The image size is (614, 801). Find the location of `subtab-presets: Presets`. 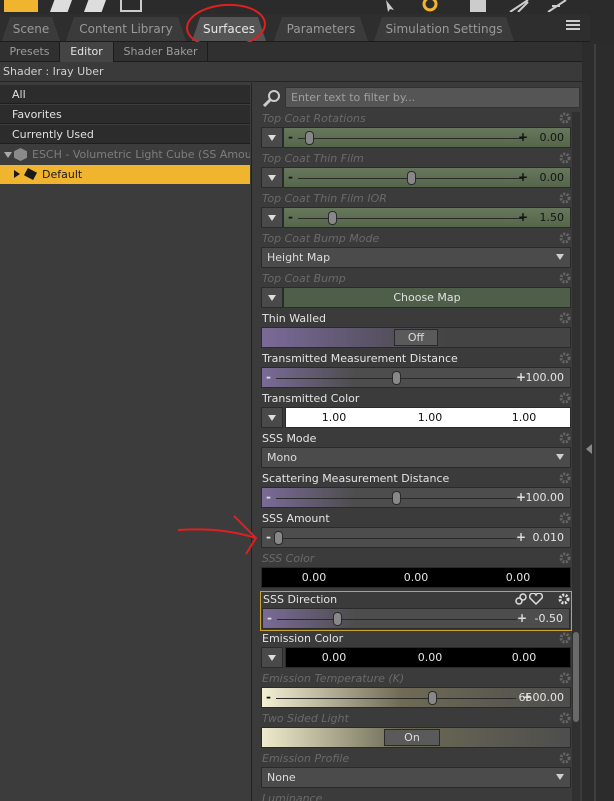

subtab-presets: Presets is located at coordinates (30, 52).